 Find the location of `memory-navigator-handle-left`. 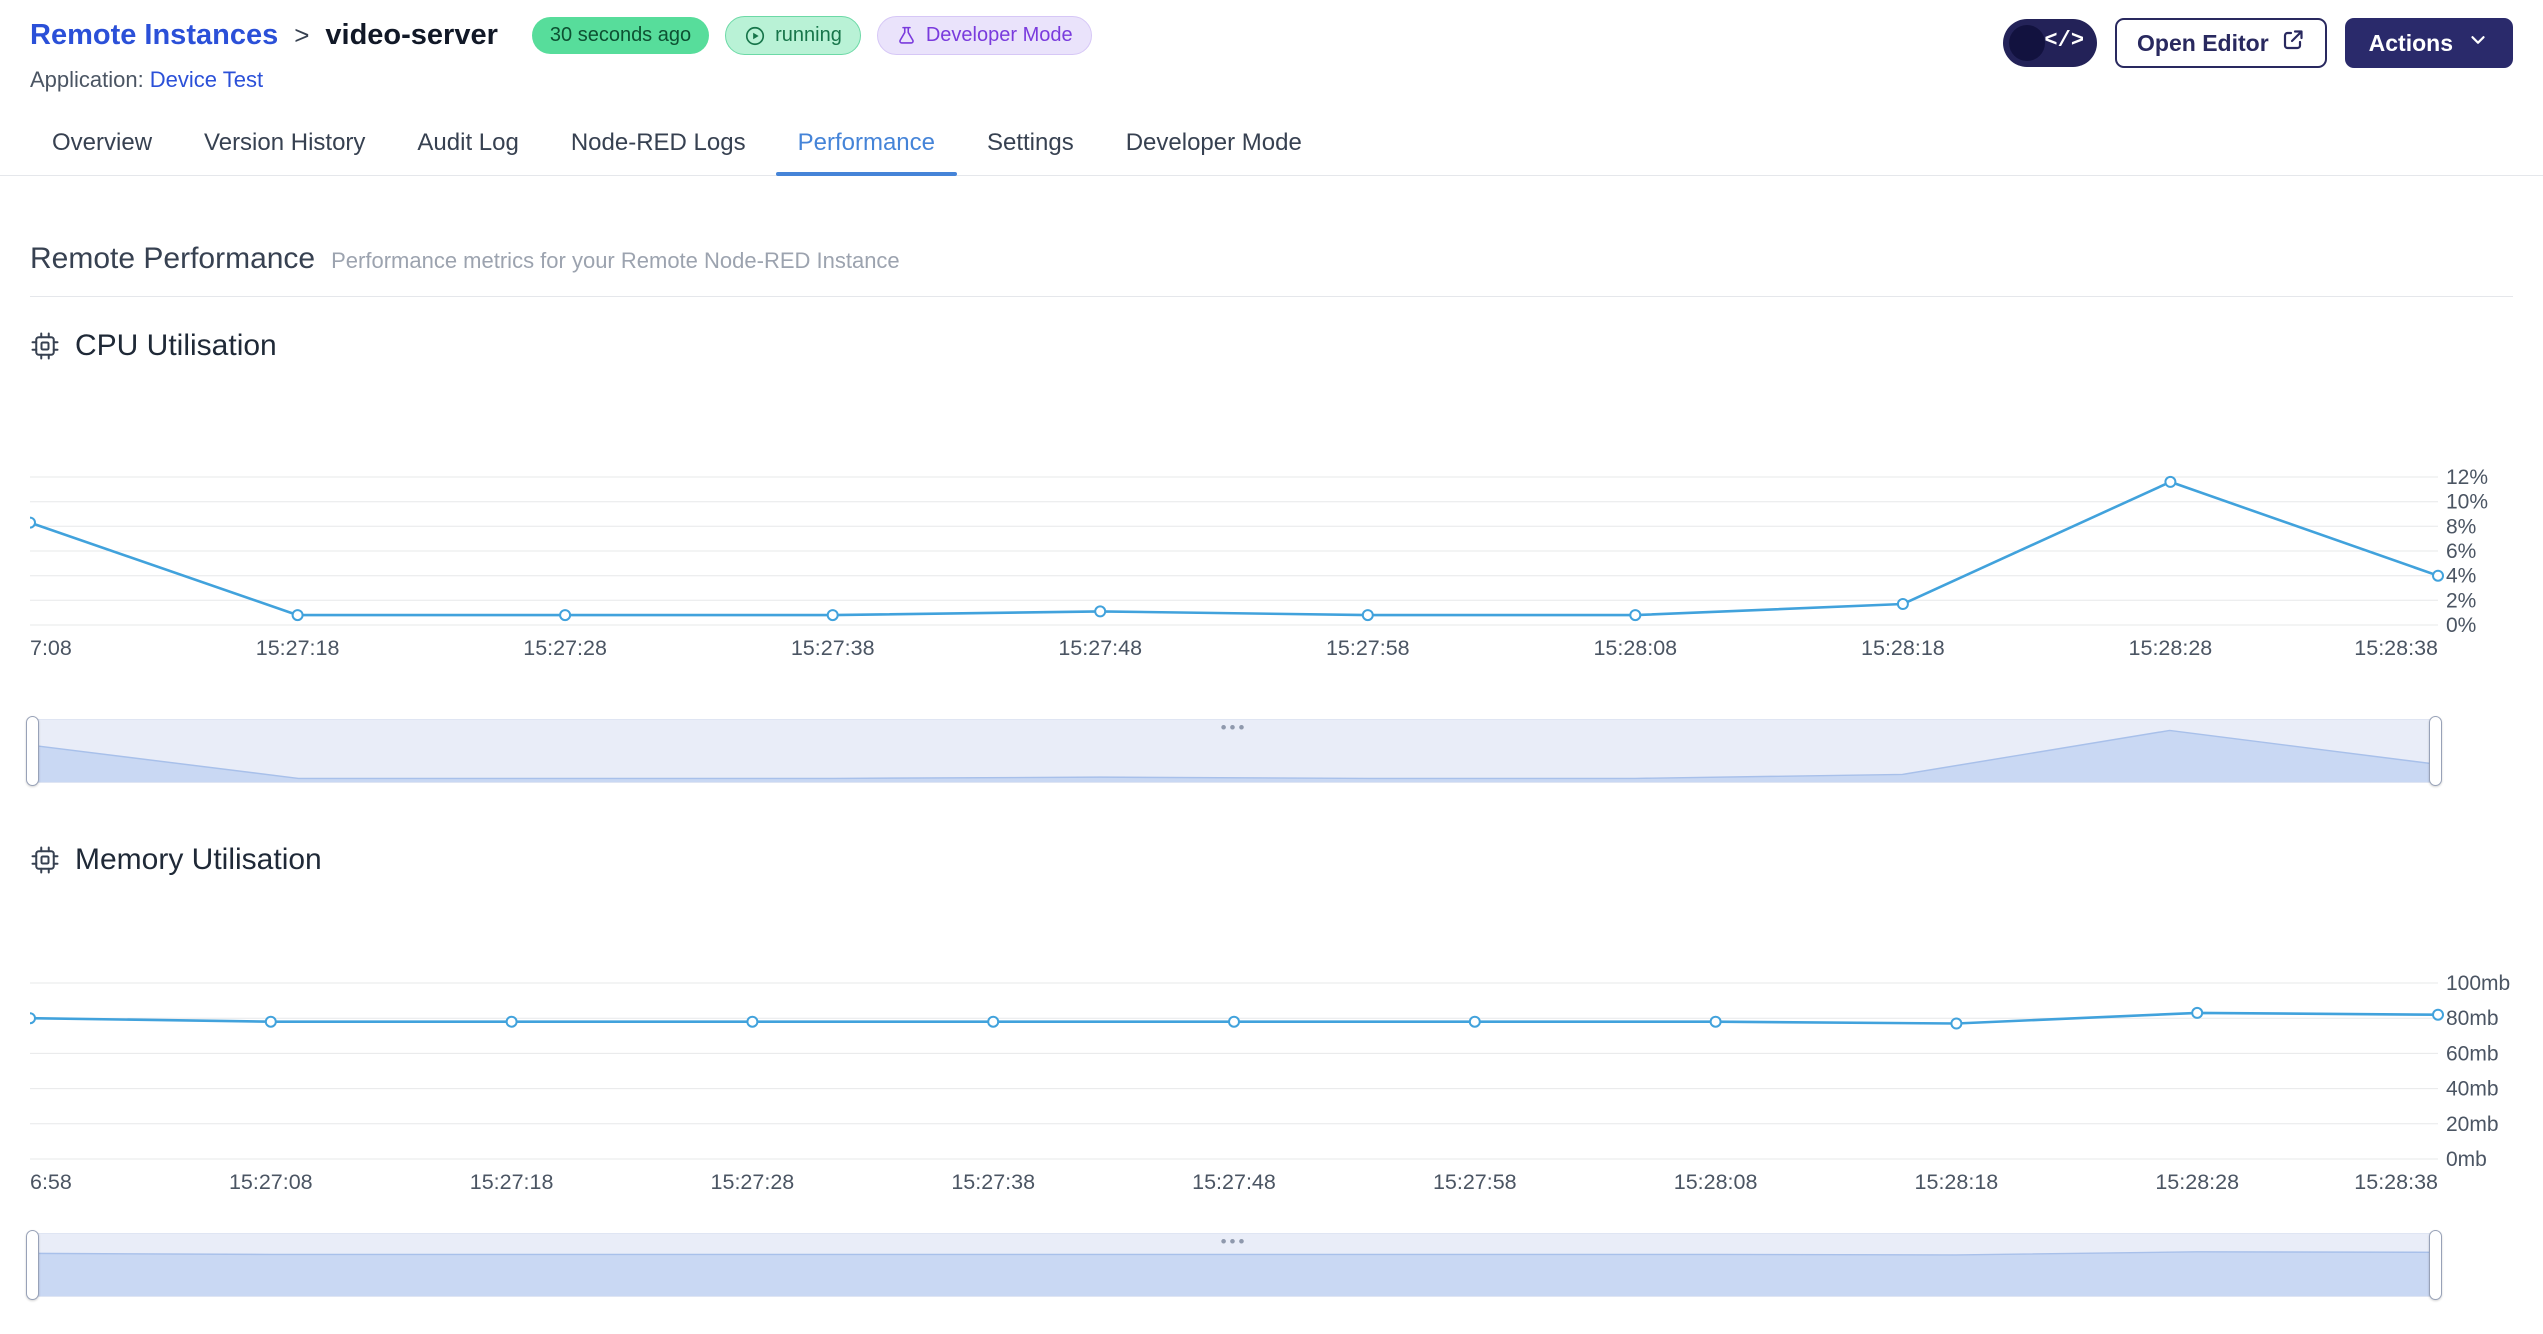

memory-navigator-handle-left is located at coordinates (32, 1265).